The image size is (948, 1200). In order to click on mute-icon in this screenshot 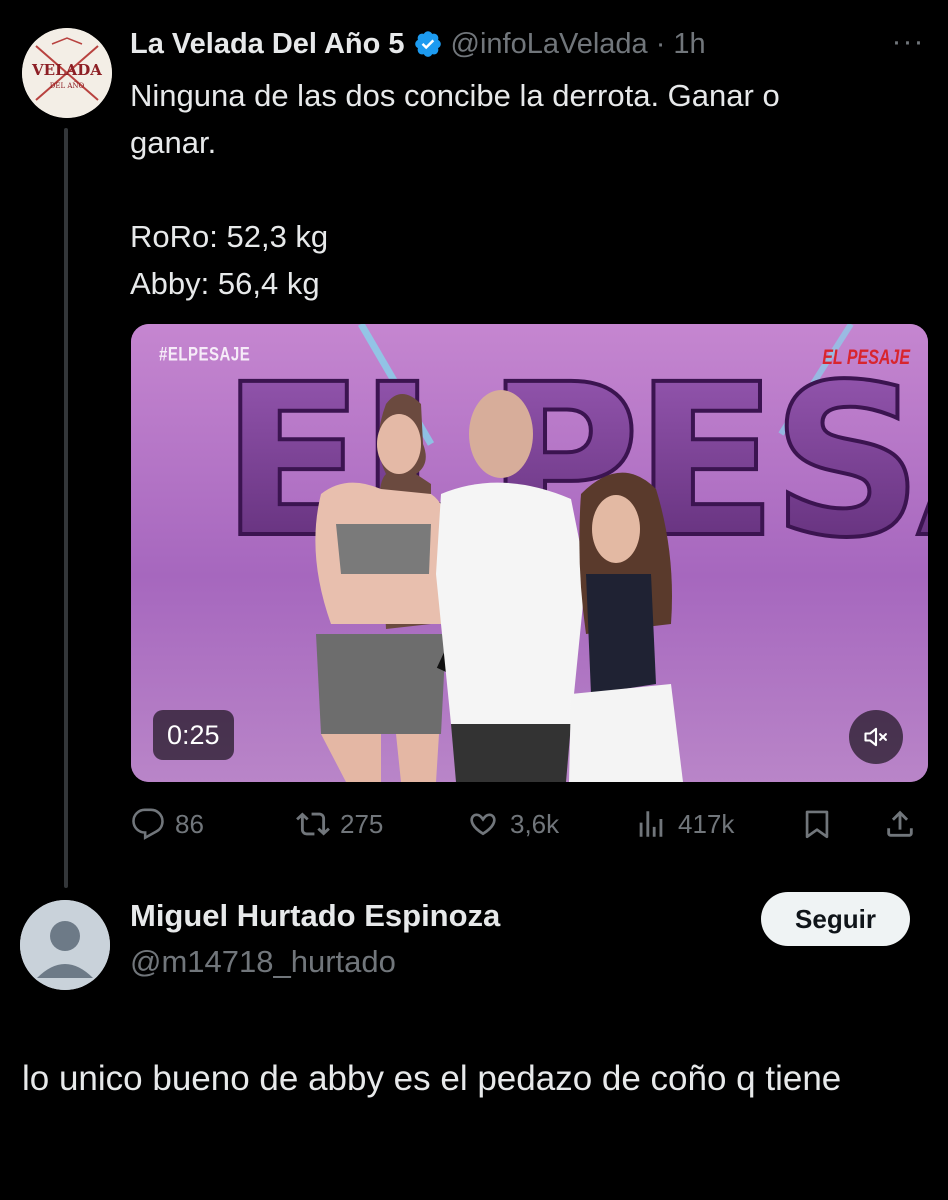, I will do `click(875, 737)`.